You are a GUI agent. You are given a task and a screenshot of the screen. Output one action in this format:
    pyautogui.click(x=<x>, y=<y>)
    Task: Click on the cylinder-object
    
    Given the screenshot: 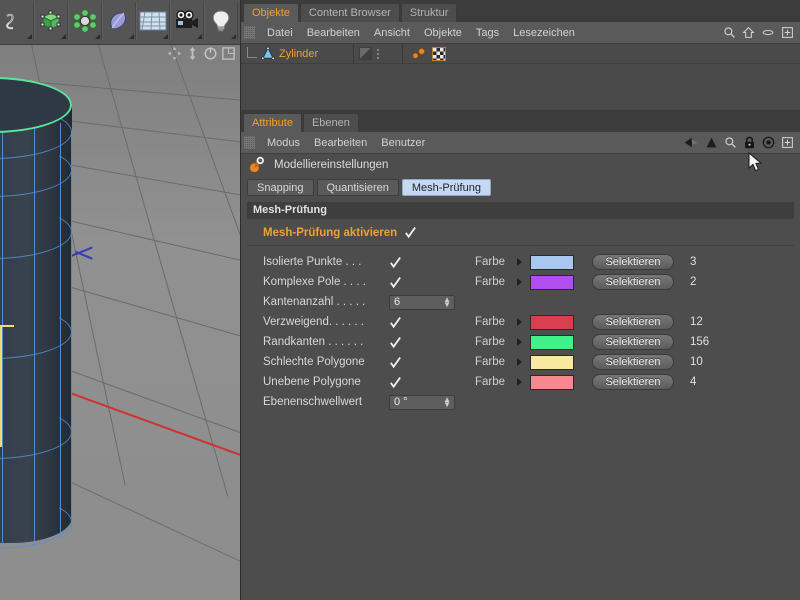 What is the action you would take?
    pyautogui.click(x=56, y=312)
    